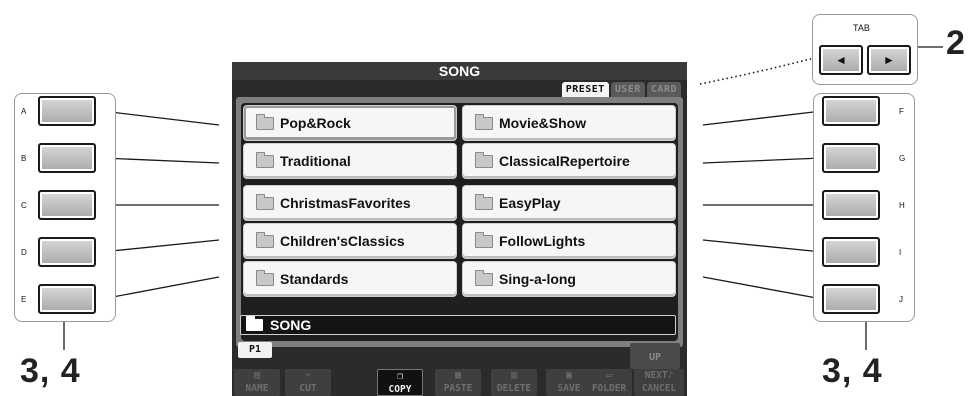 The width and height of the screenshot is (974, 396). Describe the element at coordinates (315, 123) in the screenshot. I see `folder-label: Pop&Rock` at that location.